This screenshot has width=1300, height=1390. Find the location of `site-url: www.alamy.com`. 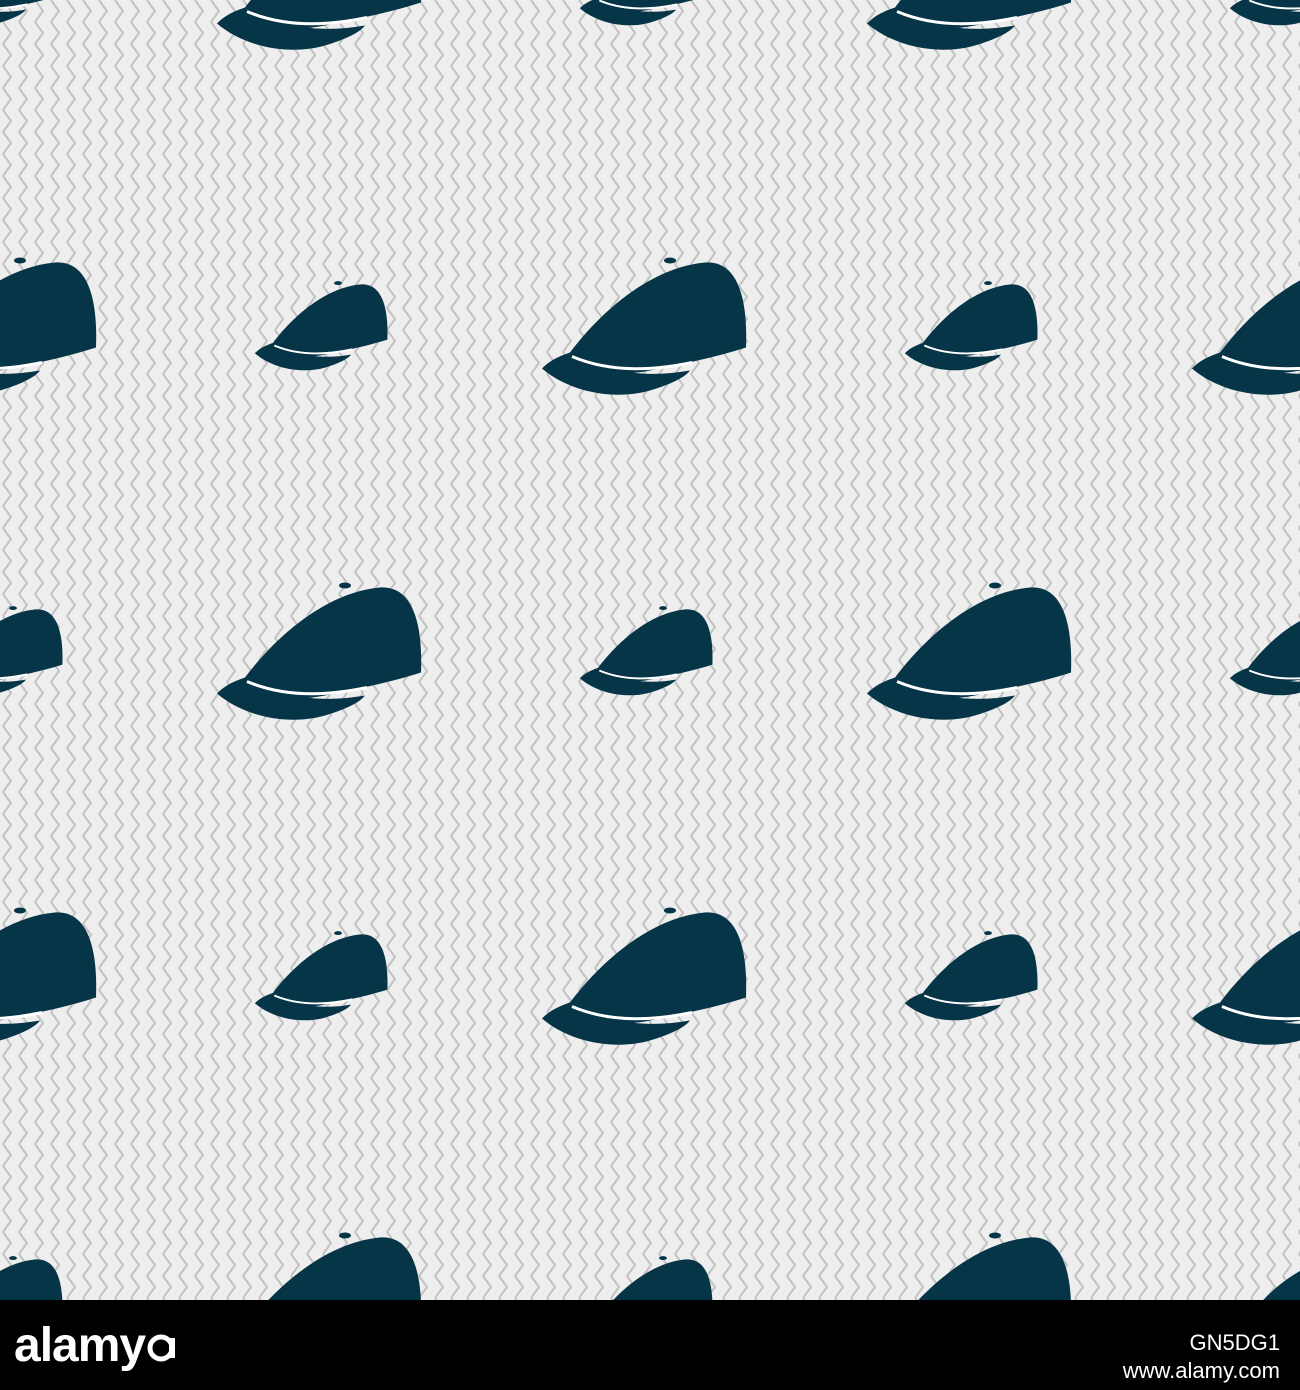

site-url: www.alamy.com is located at coordinates (1201, 1371).